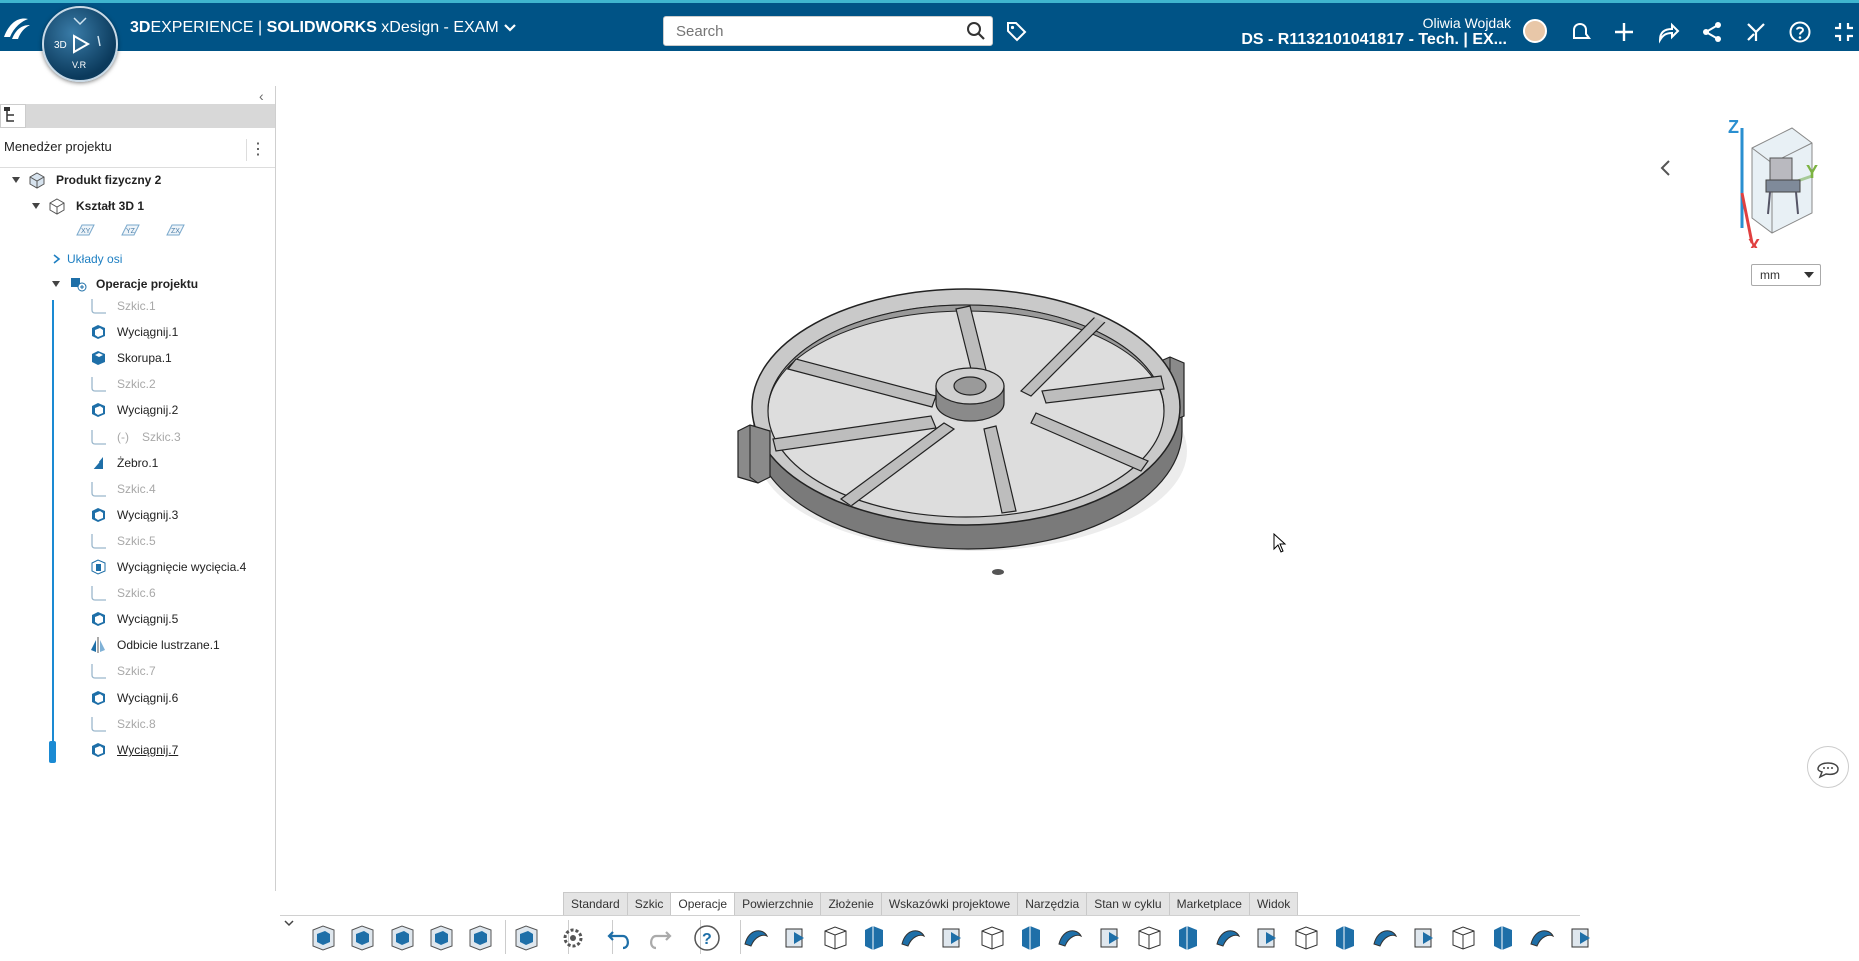  What do you see at coordinates (289, 923) in the screenshot?
I see `toolbar-expand-icon` at bounding box center [289, 923].